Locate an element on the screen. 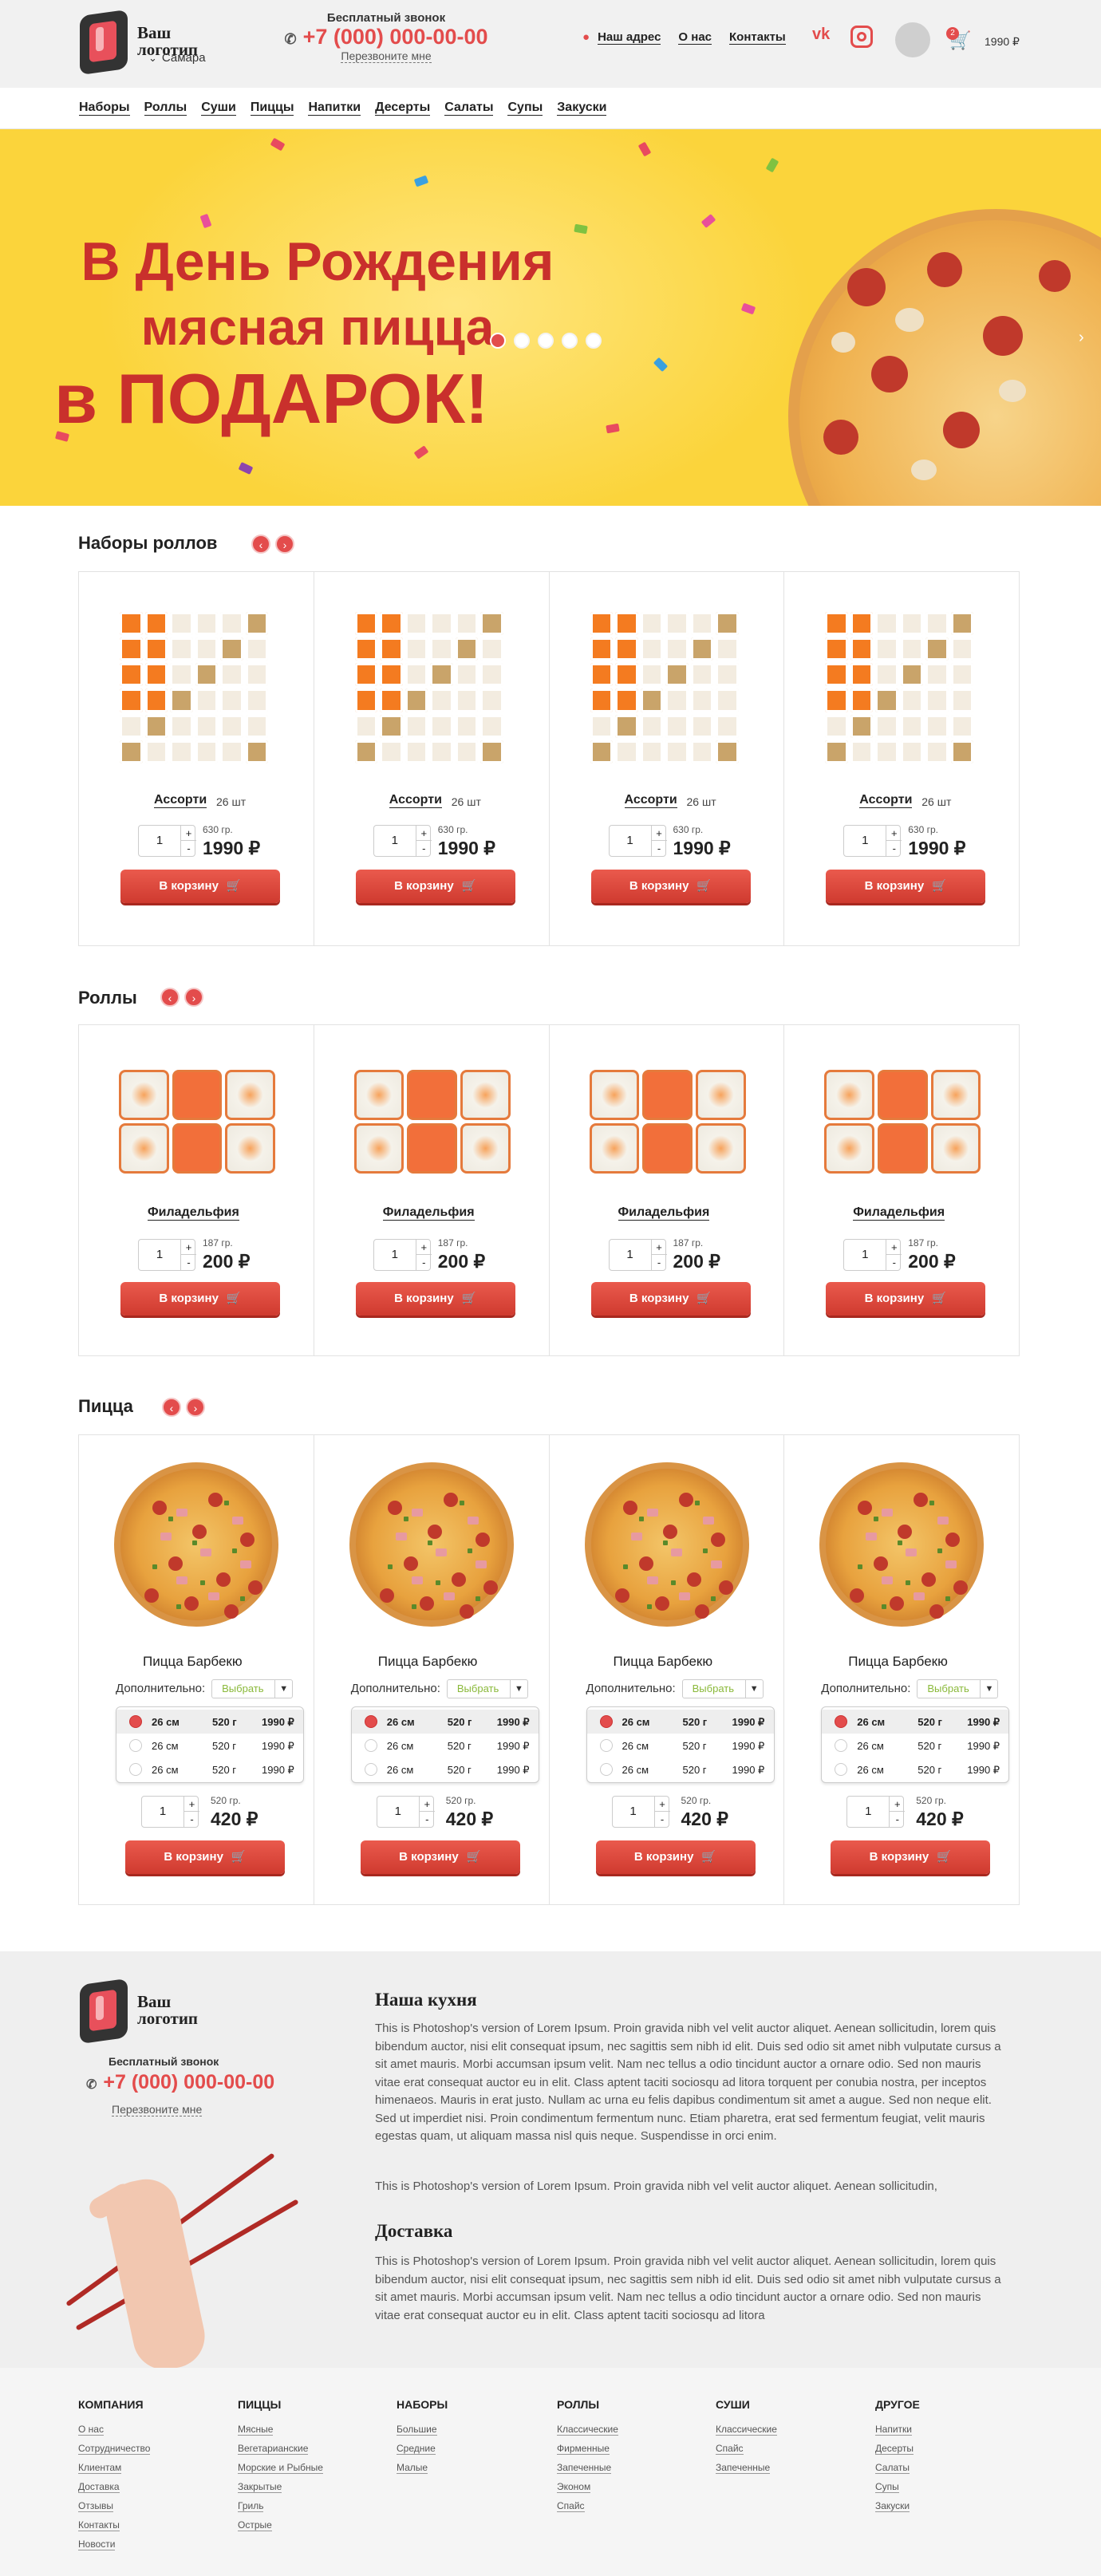  menu-item-salads: Салаты is located at coordinates (469, 109).